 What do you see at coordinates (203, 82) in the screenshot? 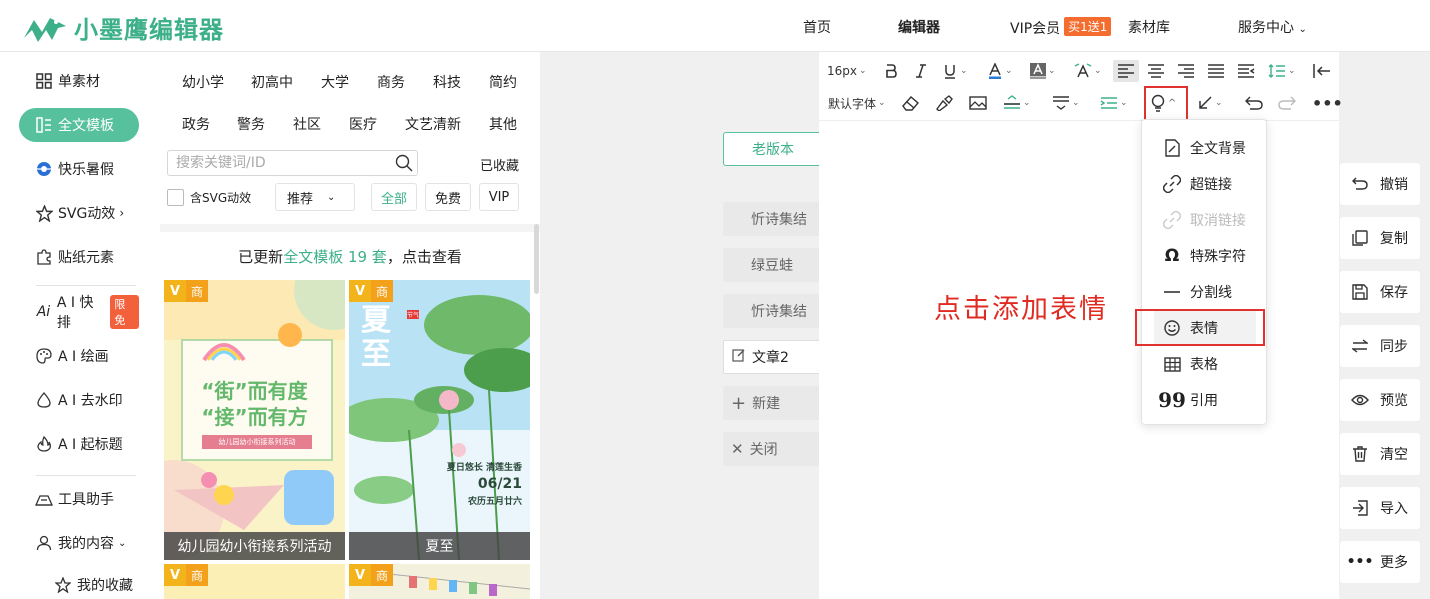
I see `category-tab: 幼小学` at bounding box center [203, 82].